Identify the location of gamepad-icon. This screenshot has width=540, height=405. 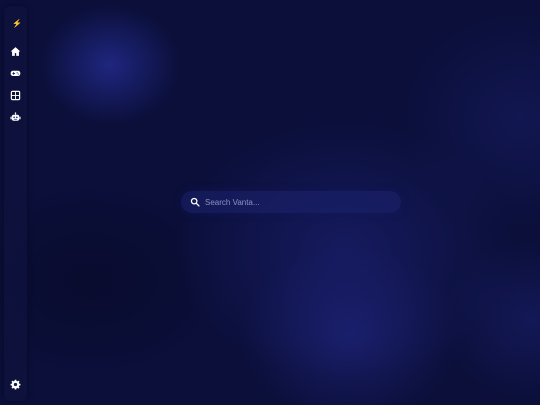
(15, 73).